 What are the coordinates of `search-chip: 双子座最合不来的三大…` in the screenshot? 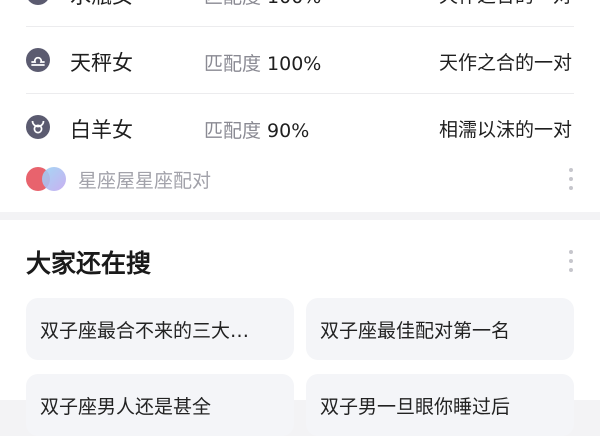 It's located at (160, 329).